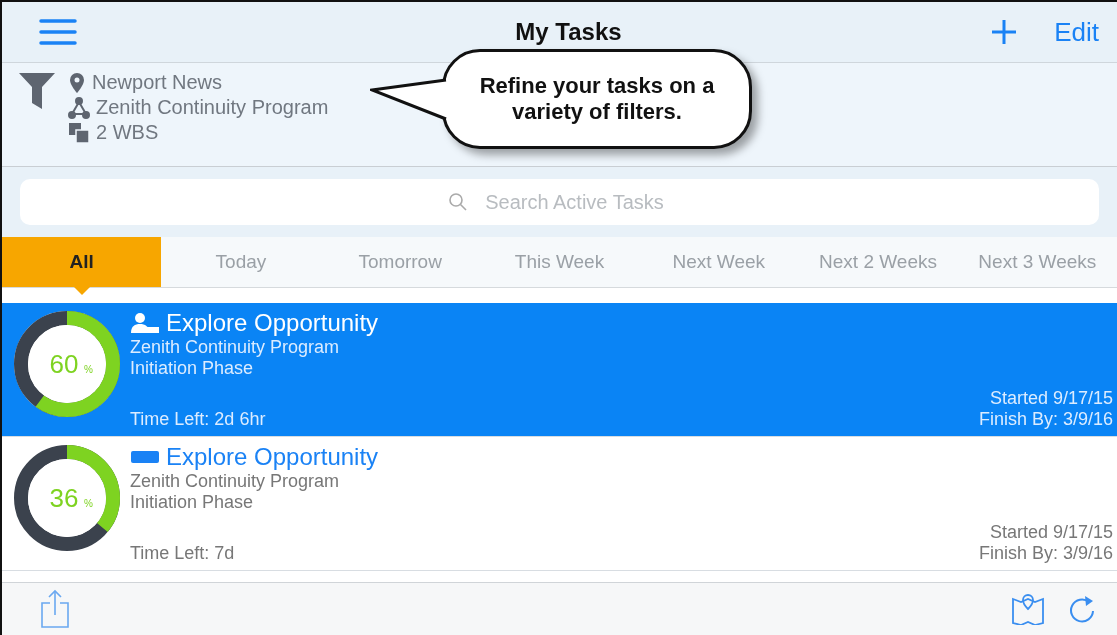 The height and width of the screenshot is (635, 1117). I want to click on filter-tab: This Week, so click(559, 262).